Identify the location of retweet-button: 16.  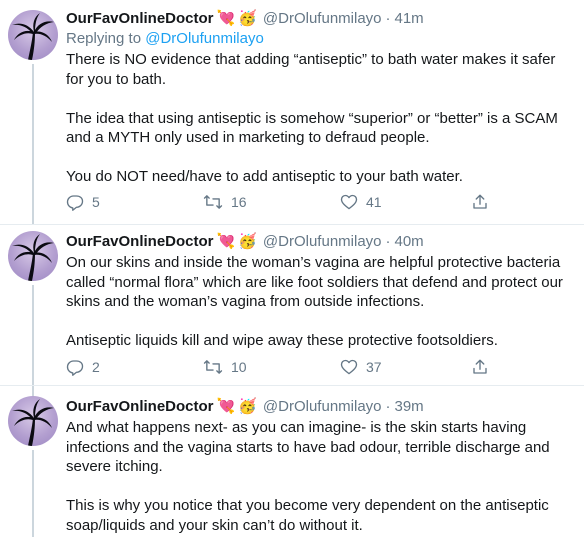
(225, 202).